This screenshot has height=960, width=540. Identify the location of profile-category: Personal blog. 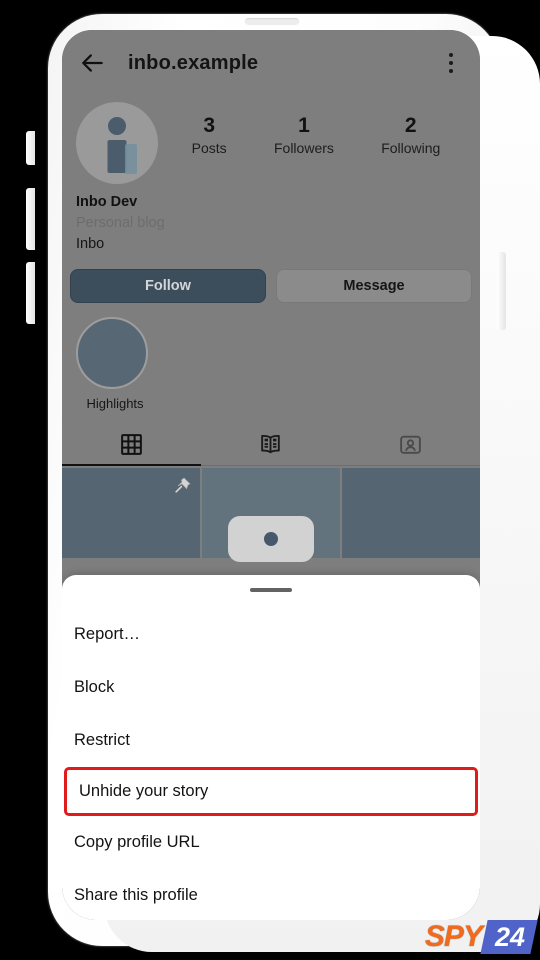
(120, 223).